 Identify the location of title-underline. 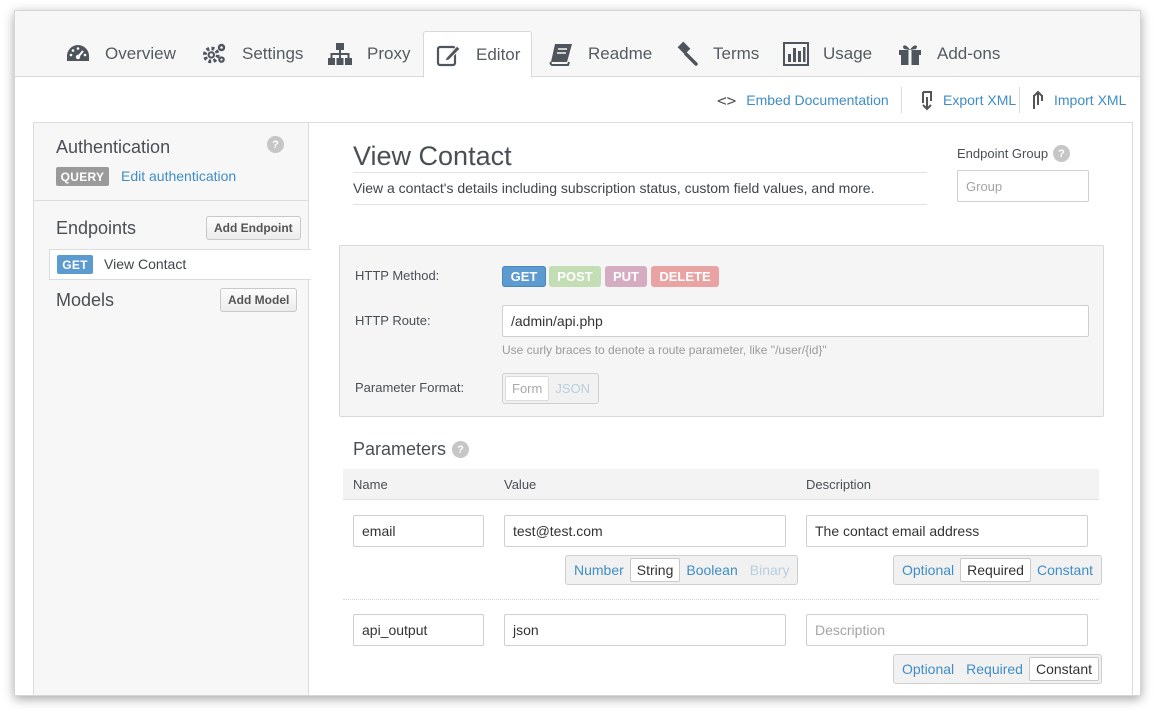
(640, 172).